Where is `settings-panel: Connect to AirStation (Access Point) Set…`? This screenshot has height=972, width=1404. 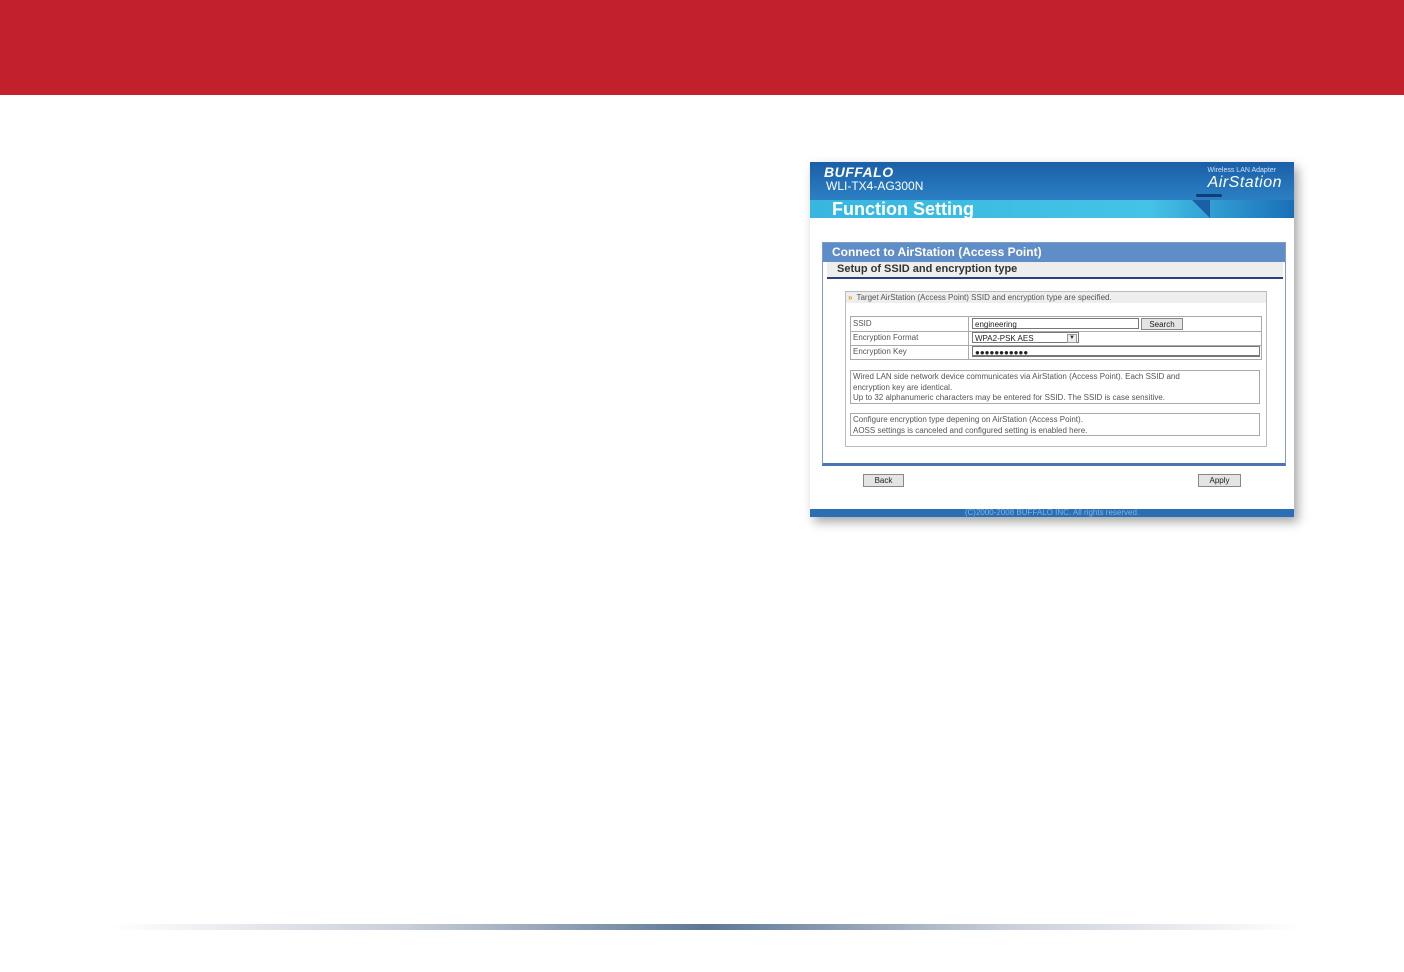
settings-panel: Connect to AirStation (Access Point) Set… is located at coordinates (1054, 354).